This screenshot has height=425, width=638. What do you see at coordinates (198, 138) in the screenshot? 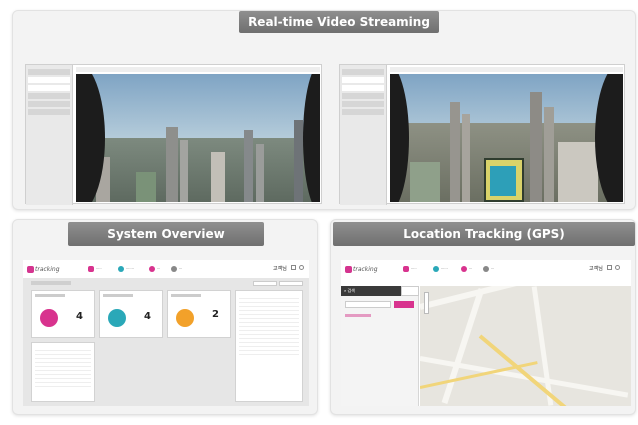
I see `video-feed-left` at bounding box center [198, 138].